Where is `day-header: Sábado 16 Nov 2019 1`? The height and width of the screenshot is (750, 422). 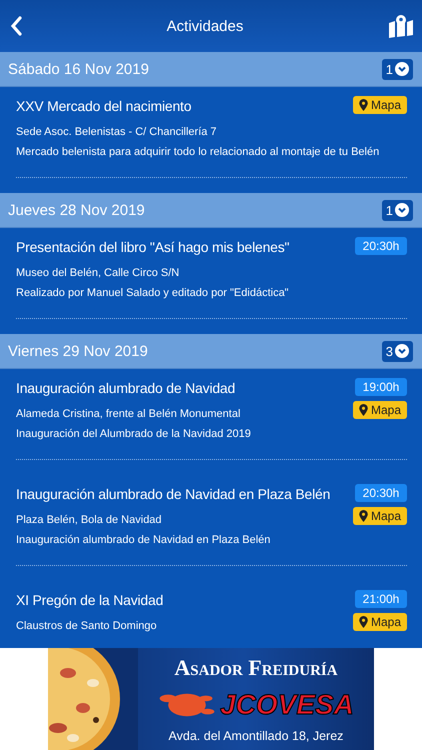
day-header: Sábado 16 Nov 2019 1 is located at coordinates (211, 69).